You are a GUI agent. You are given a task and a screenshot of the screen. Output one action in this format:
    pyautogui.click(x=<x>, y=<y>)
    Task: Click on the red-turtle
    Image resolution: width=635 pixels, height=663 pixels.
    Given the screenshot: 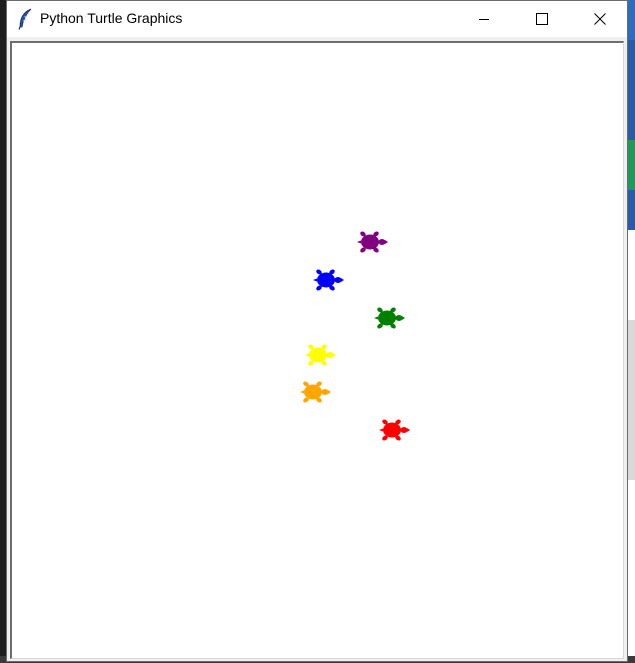 What is the action you would take?
    pyautogui.click(x=394, y=430)
    